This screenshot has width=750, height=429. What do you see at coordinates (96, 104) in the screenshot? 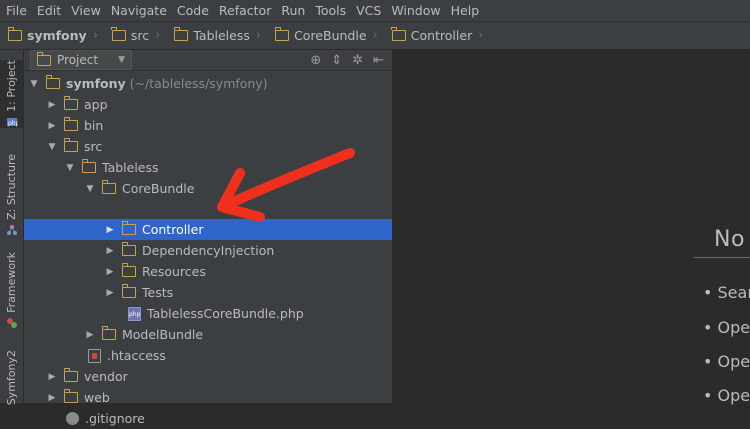
I see `tree-item-label: app` at bounding box center [96, 104].